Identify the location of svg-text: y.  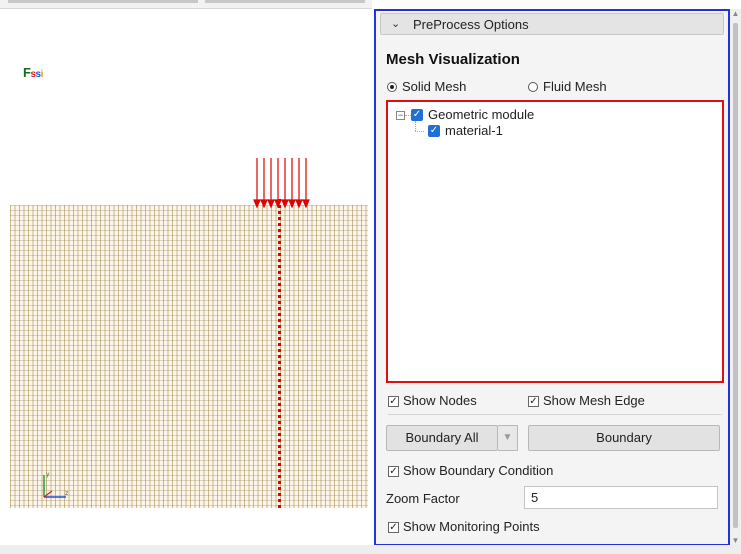
(48, 474).